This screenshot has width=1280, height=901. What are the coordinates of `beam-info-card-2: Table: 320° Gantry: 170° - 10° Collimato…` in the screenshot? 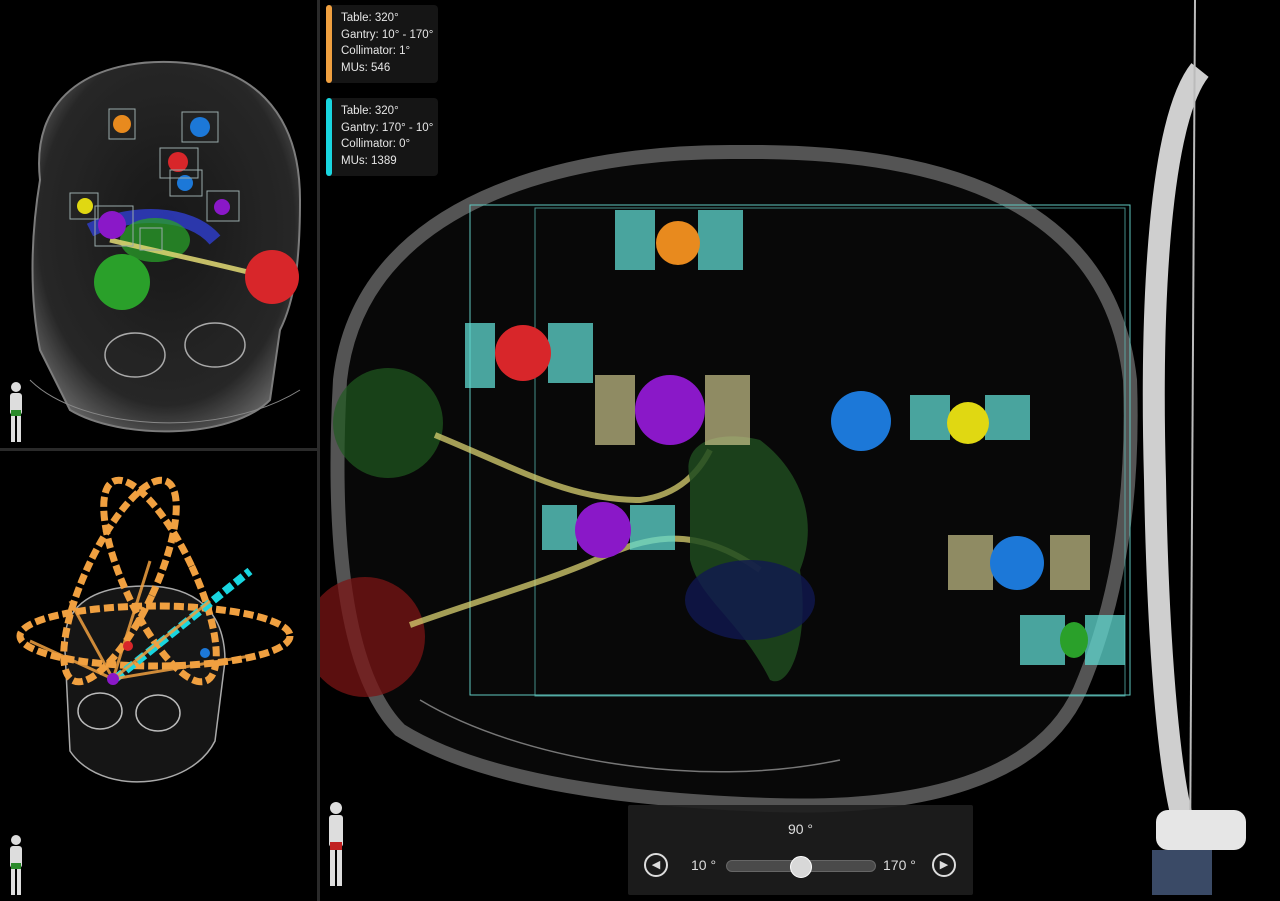 It's located at (382, 137).